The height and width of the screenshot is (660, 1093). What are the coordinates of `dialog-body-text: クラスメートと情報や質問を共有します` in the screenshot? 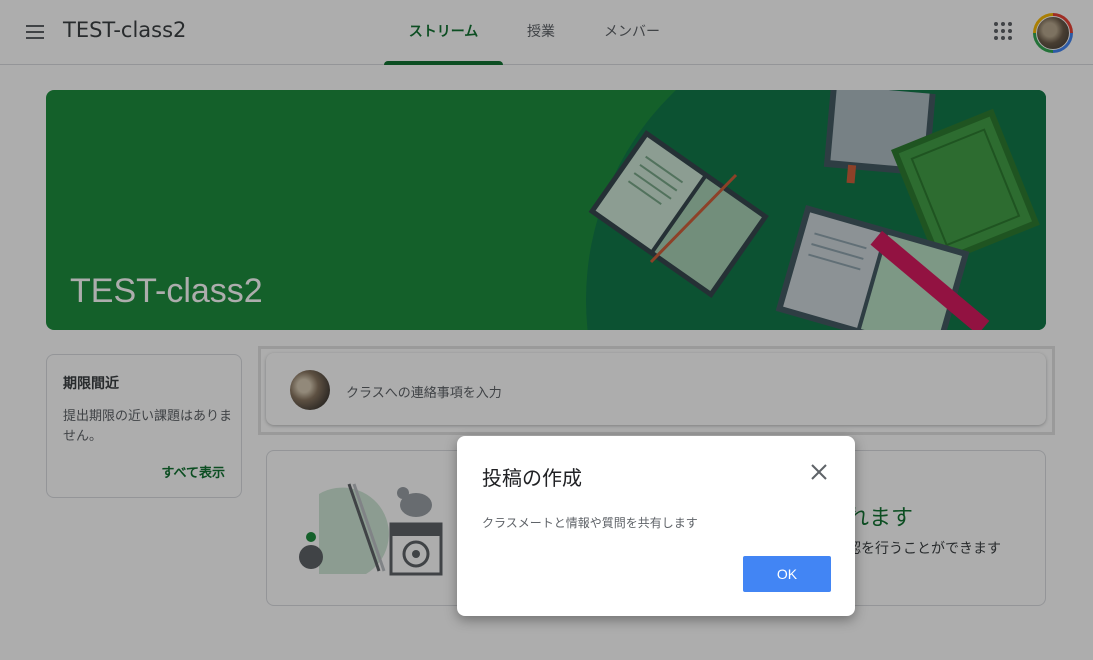 It's located at (590, 523).